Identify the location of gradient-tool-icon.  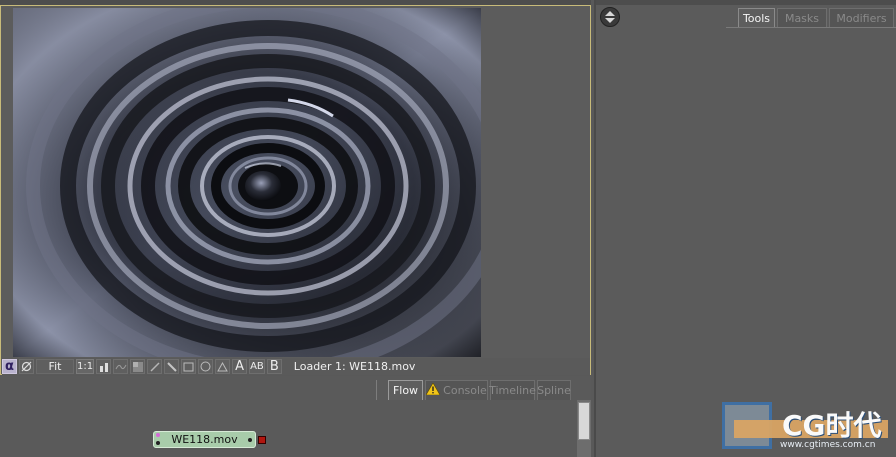
(138, 366).